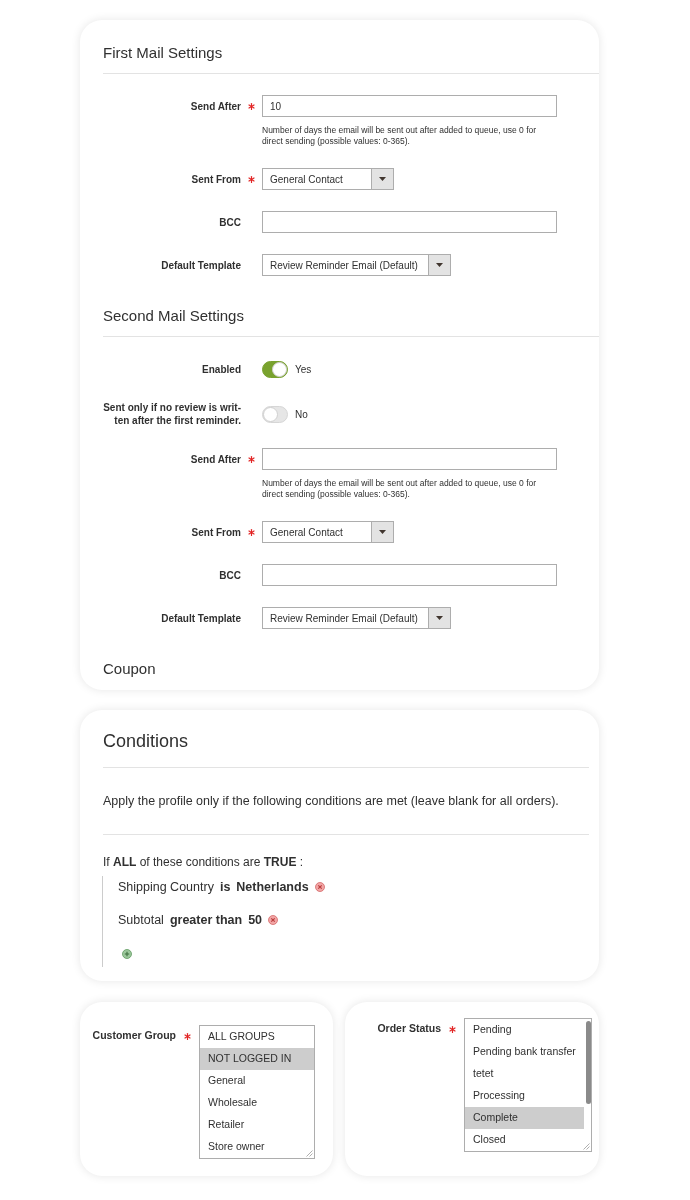 This screenshot has width=690, height=1200. What do you see at coordinates (528, 1085) in the screenshot?
I see `list-box: Pending Pending bank transfer tetet Processing Complete Closed` at bounding box center [528, 1085].